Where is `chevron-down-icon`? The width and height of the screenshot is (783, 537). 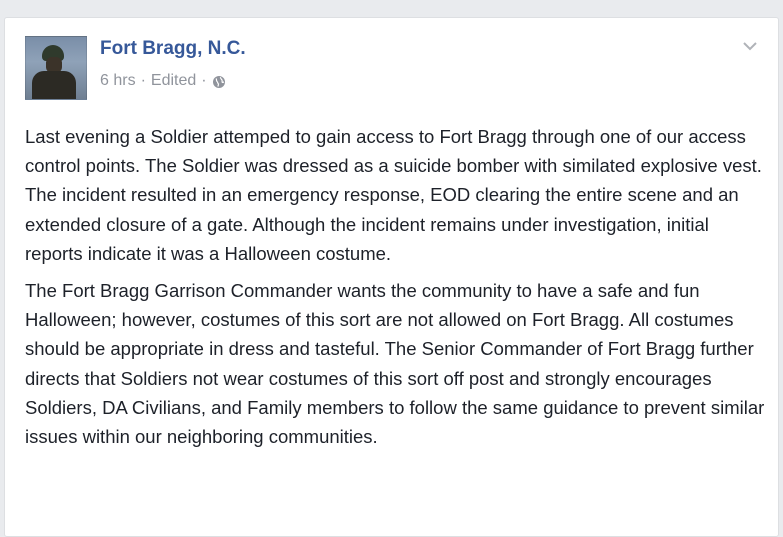 chevron-down-icon is located at coordinates (750, 46).